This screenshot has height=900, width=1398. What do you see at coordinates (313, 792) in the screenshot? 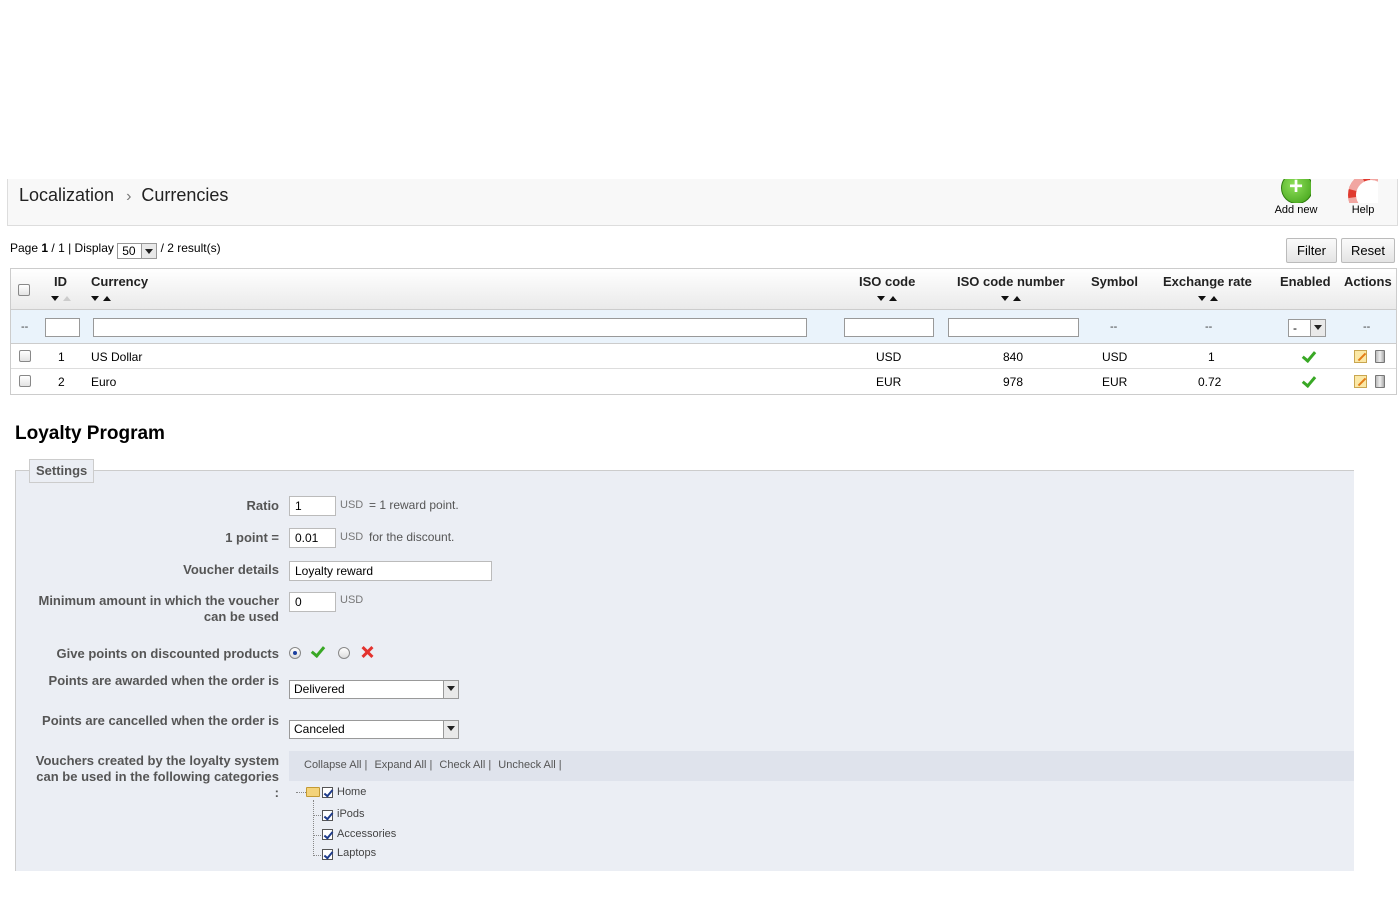
I see `folder-open-icon` at bounding box center [313, 792].